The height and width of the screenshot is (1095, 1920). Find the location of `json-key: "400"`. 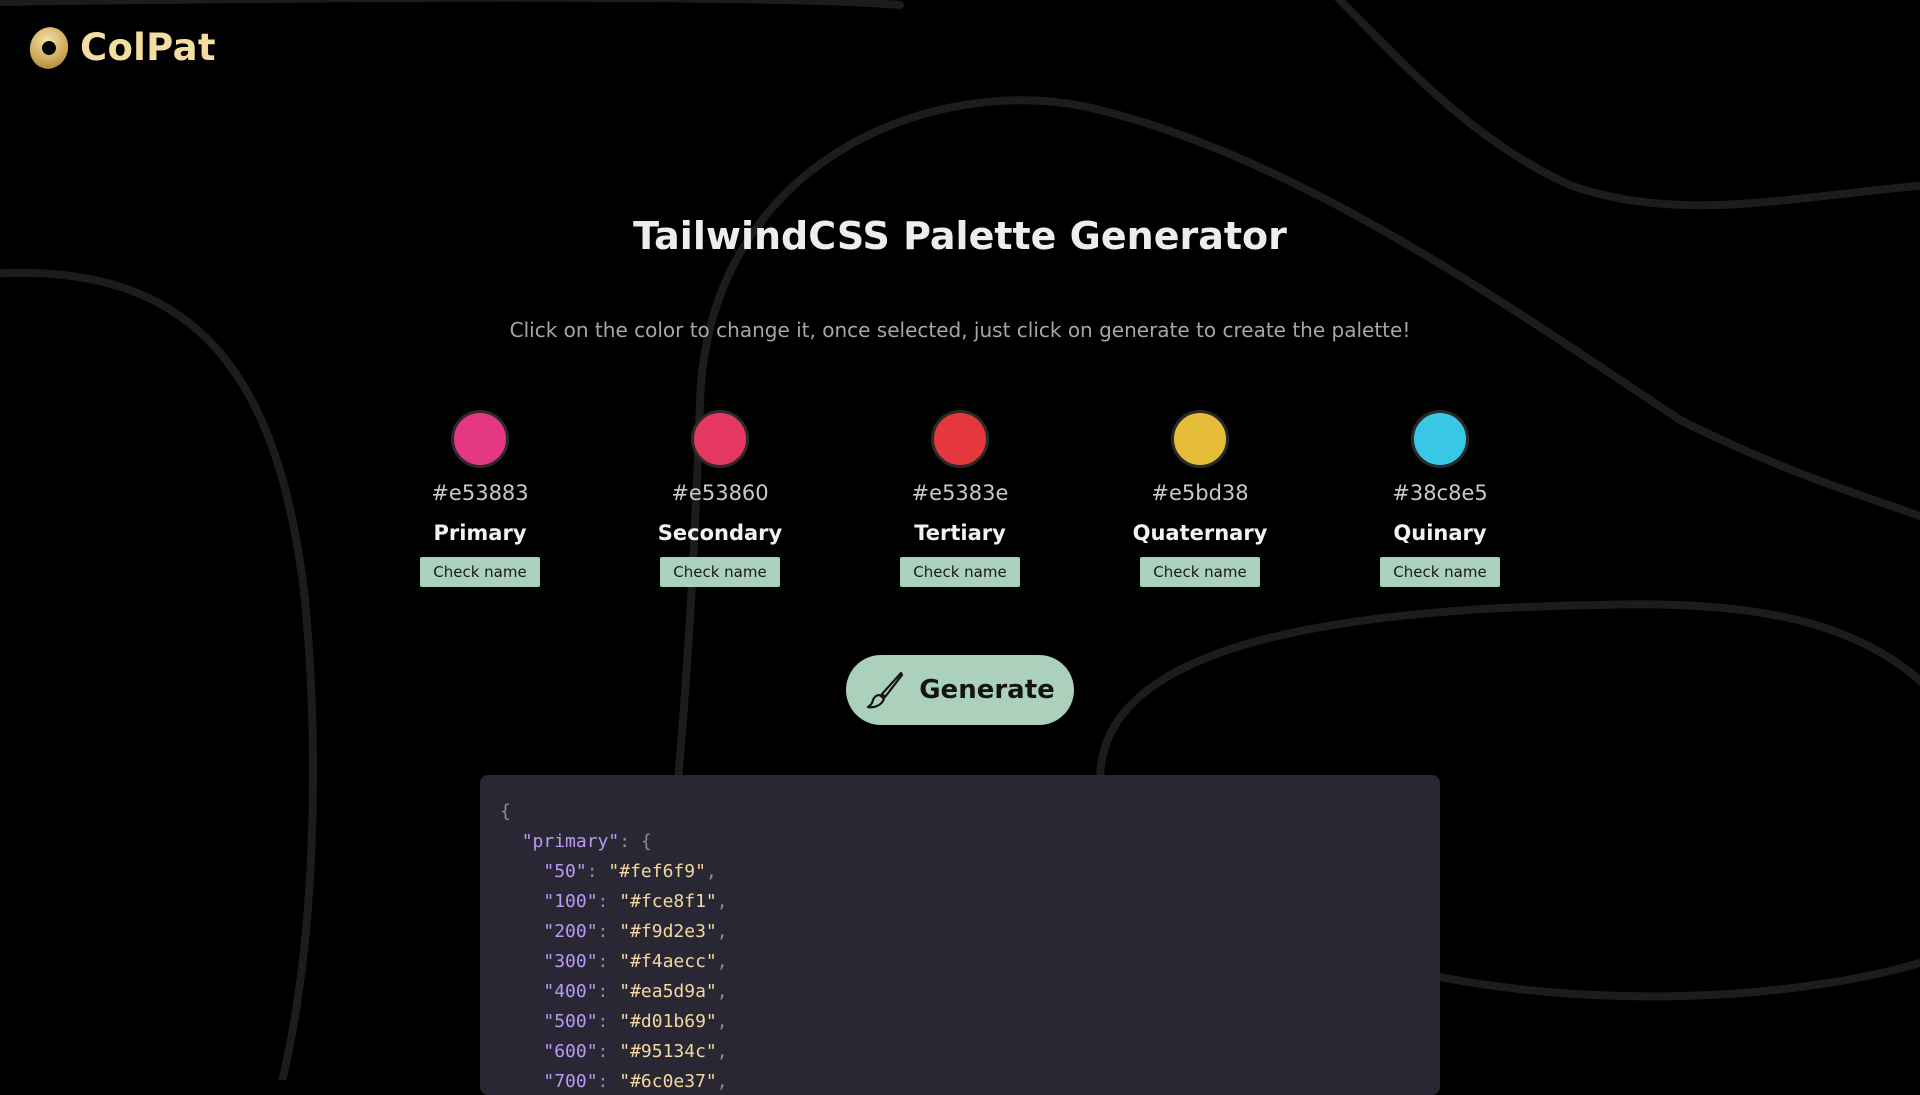

json-key: "400" is located at coordinates (570, 991).